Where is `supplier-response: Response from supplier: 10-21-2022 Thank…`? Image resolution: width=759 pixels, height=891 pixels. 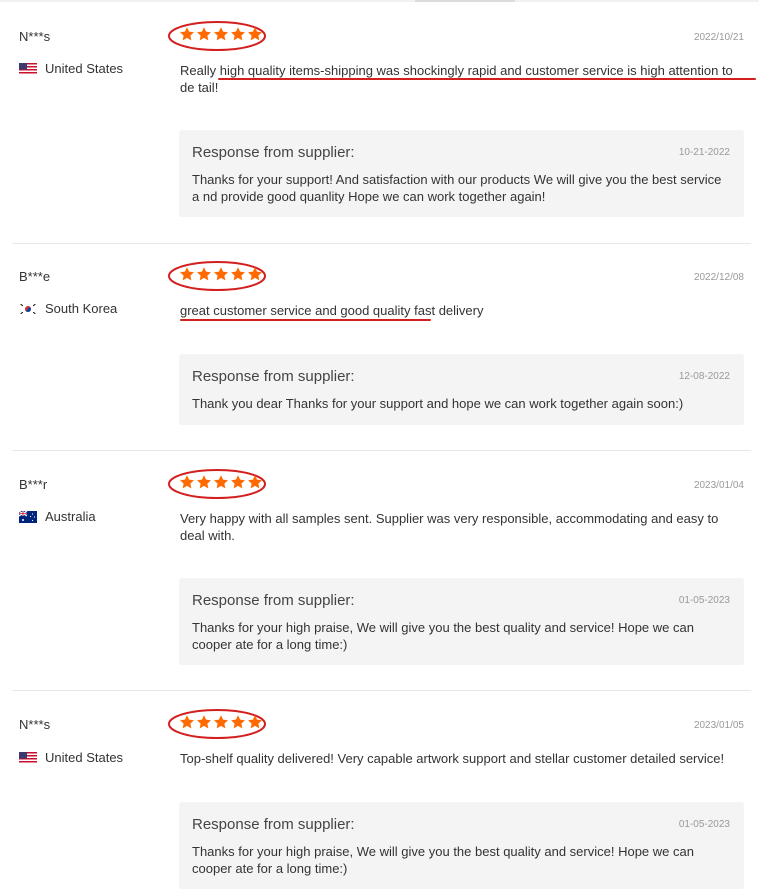
supplier-response: Response from supplier: 10-21-2022 Thank… is located at coordinates (461, 173).